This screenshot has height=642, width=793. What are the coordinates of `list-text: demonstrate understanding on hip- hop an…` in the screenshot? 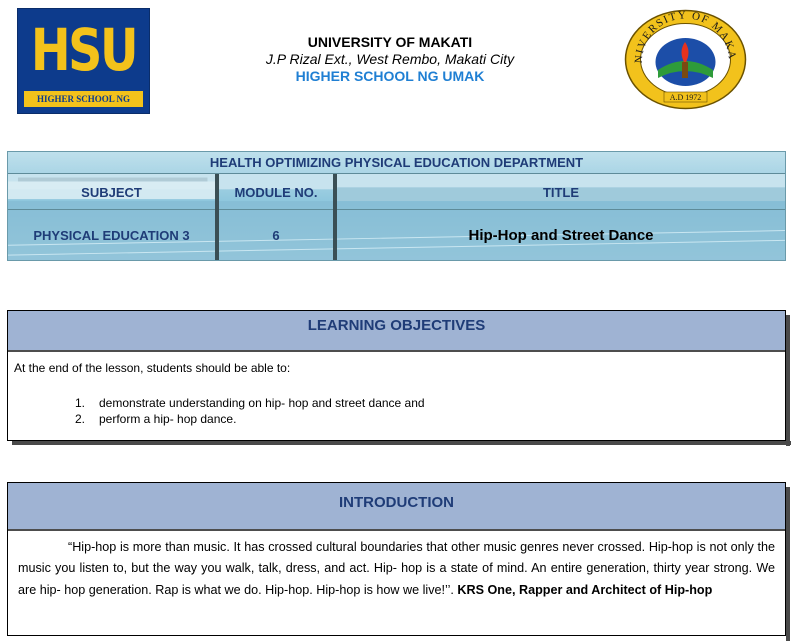 It's located at (262, 403).